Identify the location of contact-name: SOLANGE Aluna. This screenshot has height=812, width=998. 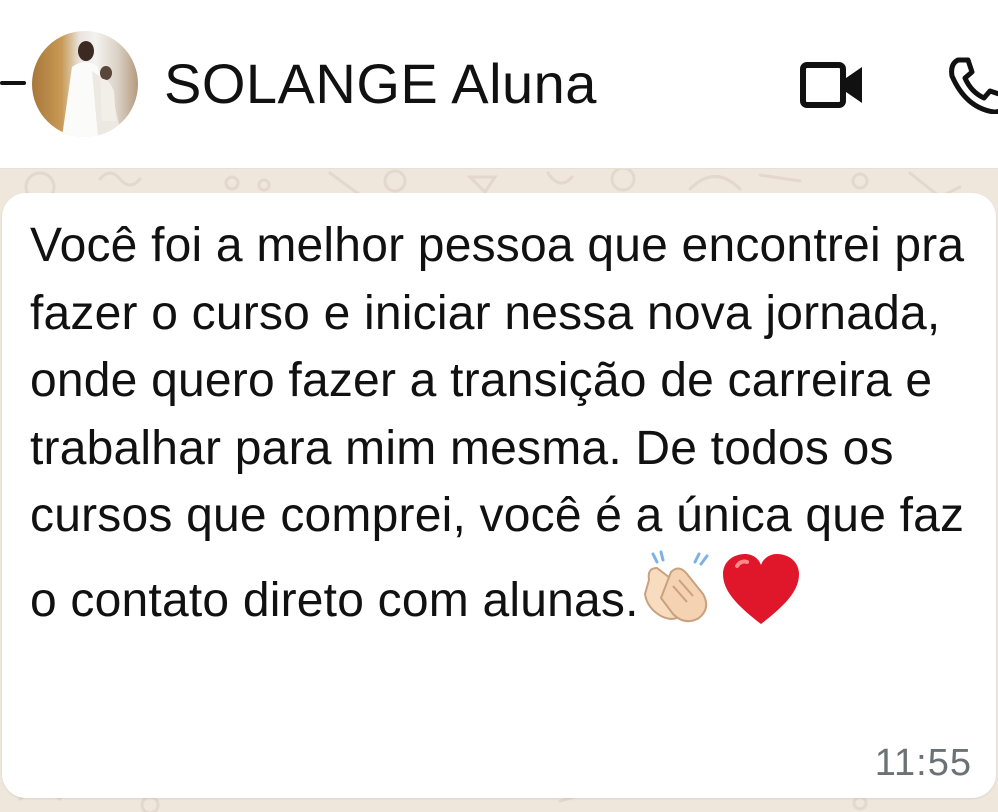
(380, 84).